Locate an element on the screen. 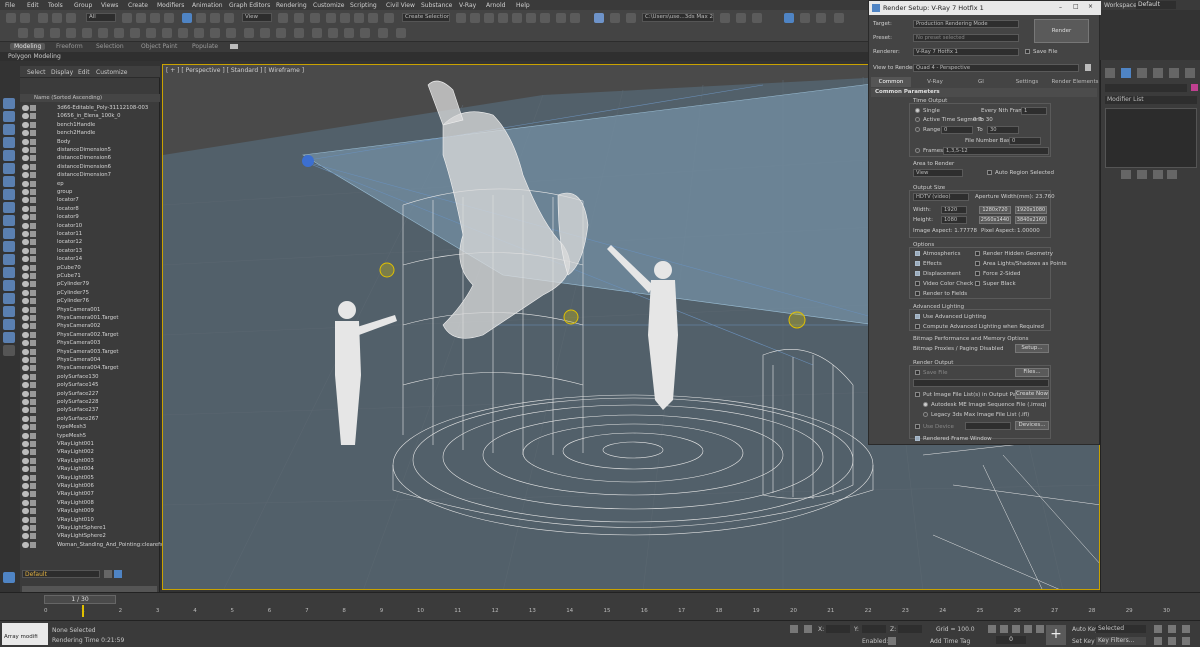 This screenshot has width=1200, height=647. scene-object-name: VRayLight005 is located at coordinates (75, 478).